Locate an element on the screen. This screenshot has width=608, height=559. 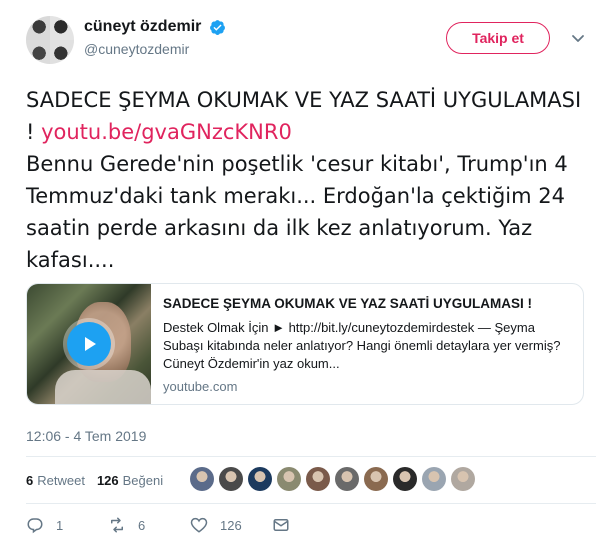
retweet-icon is located at coordinates (117, 525).